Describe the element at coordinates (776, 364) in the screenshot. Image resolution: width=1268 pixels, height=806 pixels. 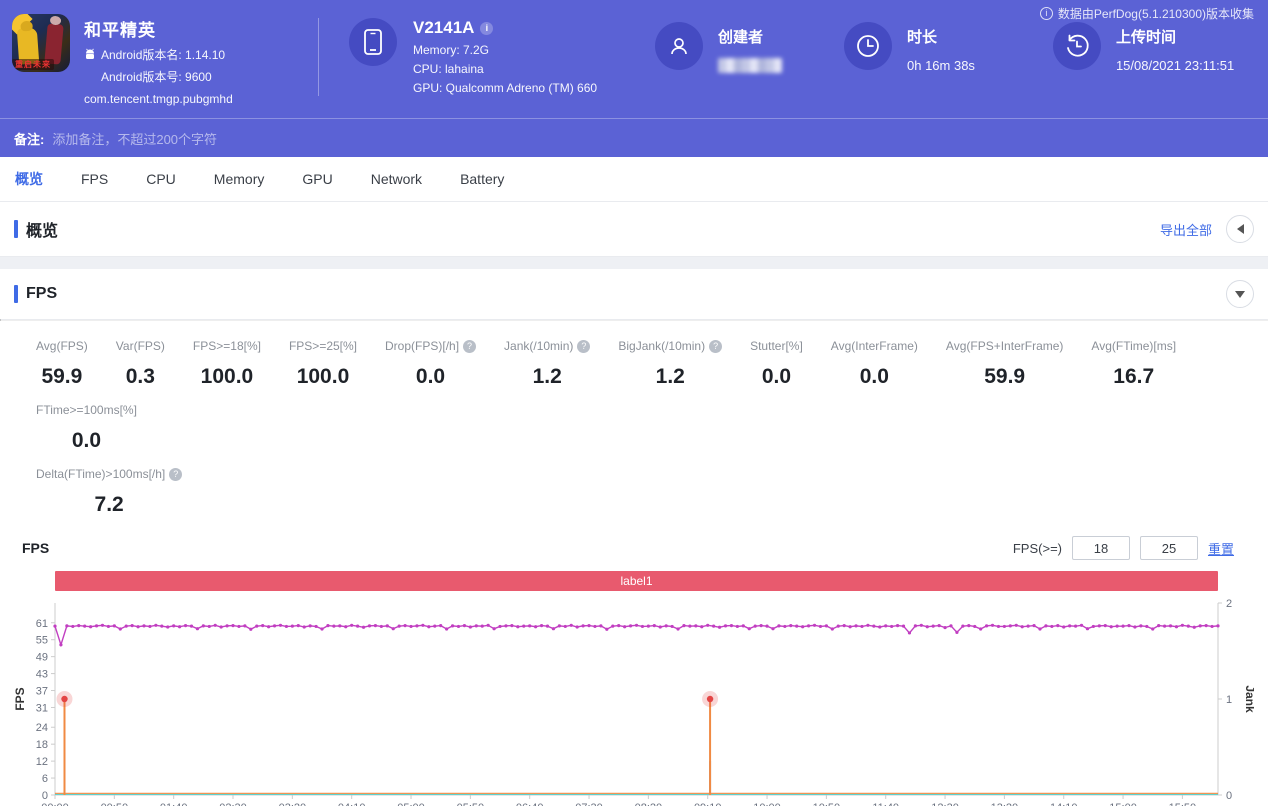
I see `metric-Stutter[%]: Stutter[%] 0.0` at that location.